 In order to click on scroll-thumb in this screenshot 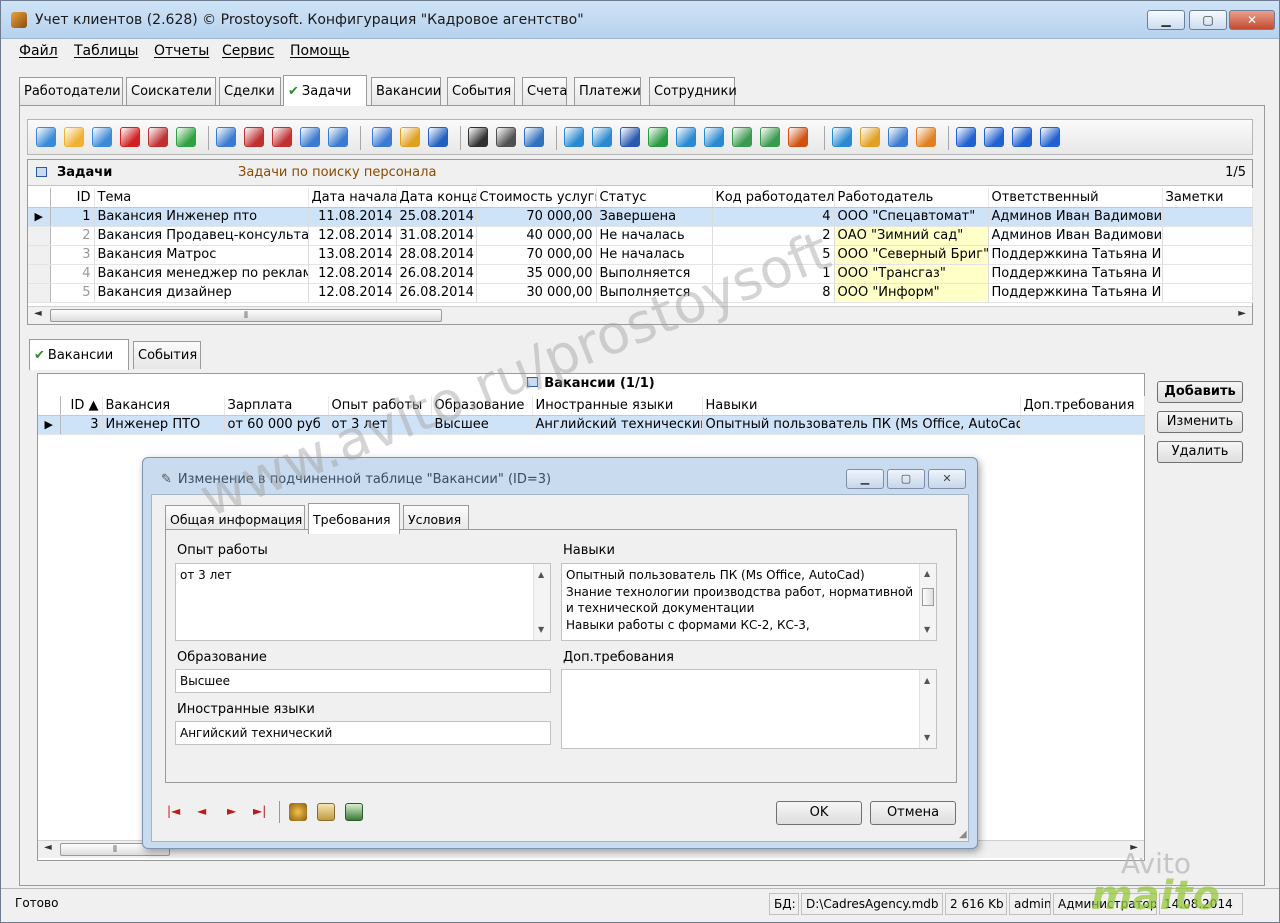, I will do `click(928, 597)`.